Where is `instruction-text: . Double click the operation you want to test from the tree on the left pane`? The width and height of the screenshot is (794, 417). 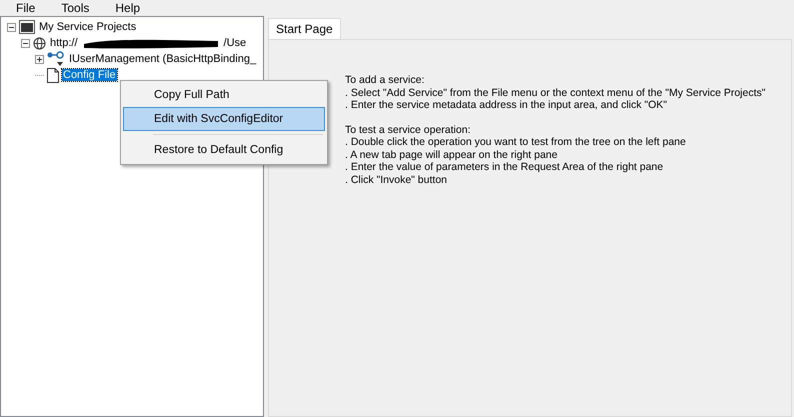 instruction-text: . Double click the operation you want to test from the tree on the left pane is located at coordinates (516, 142).